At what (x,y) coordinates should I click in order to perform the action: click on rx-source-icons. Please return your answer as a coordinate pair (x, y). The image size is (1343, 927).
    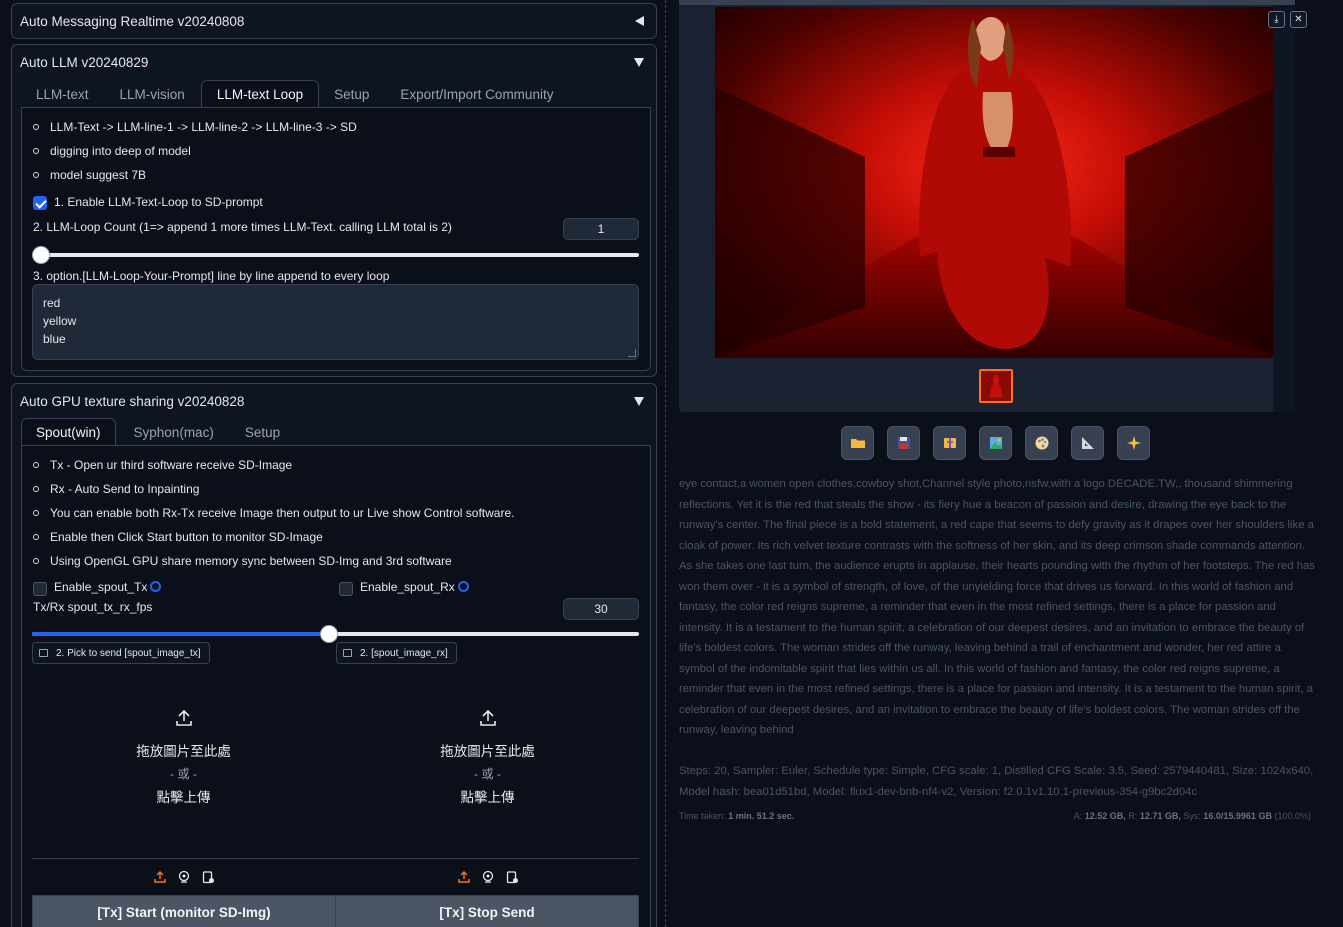
    Looking at the image, I should click on (488, 877).